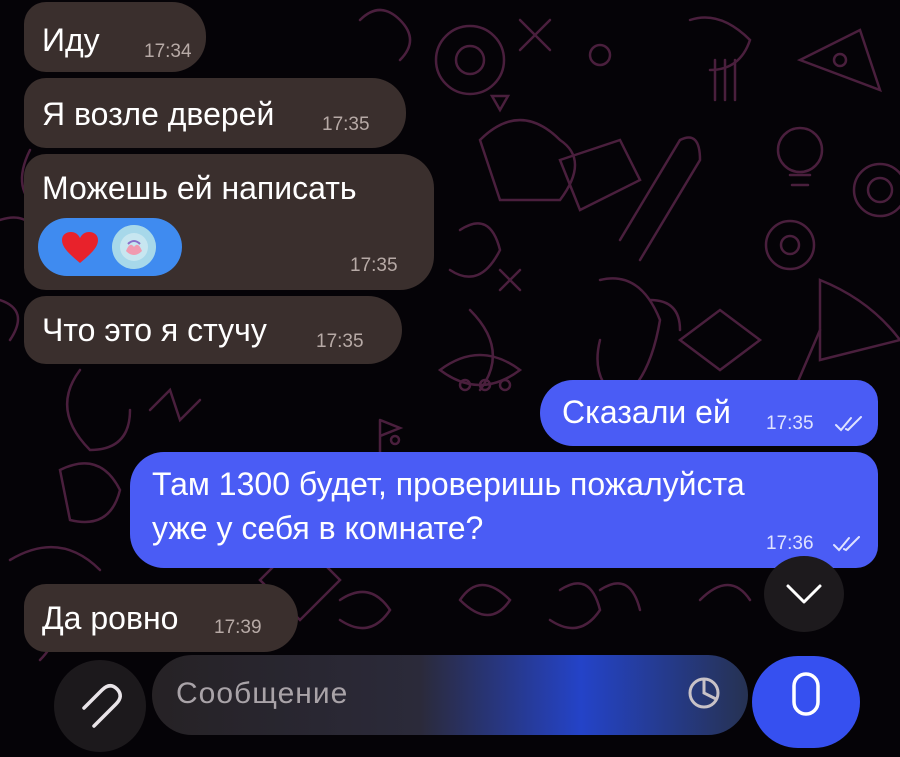 The height and width of the screenshot is (757, 900). What do you see at coordinates (262, 693) in the screenshot?
I see `message-input-placeholder: Сообщение` at bounding box center [262, 693].